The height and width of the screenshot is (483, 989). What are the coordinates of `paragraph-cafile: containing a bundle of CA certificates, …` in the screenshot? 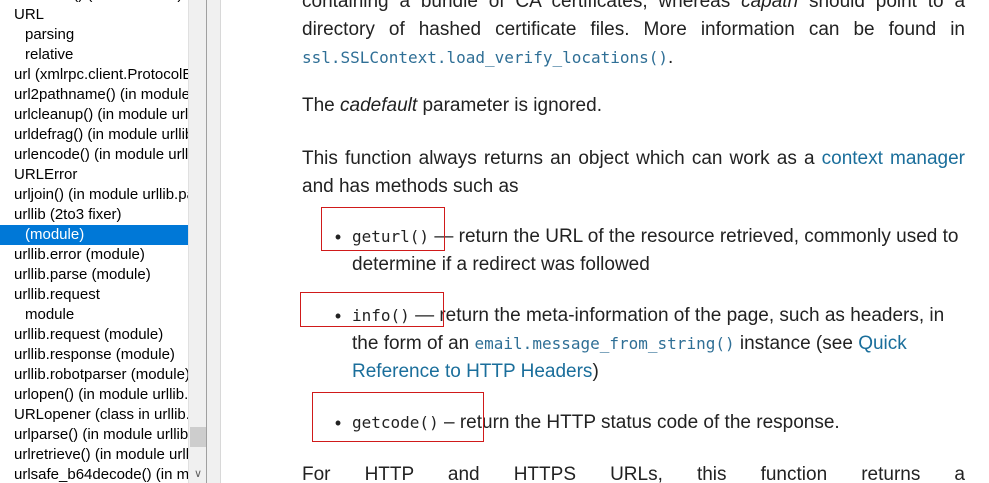 It's located at (633, 36).